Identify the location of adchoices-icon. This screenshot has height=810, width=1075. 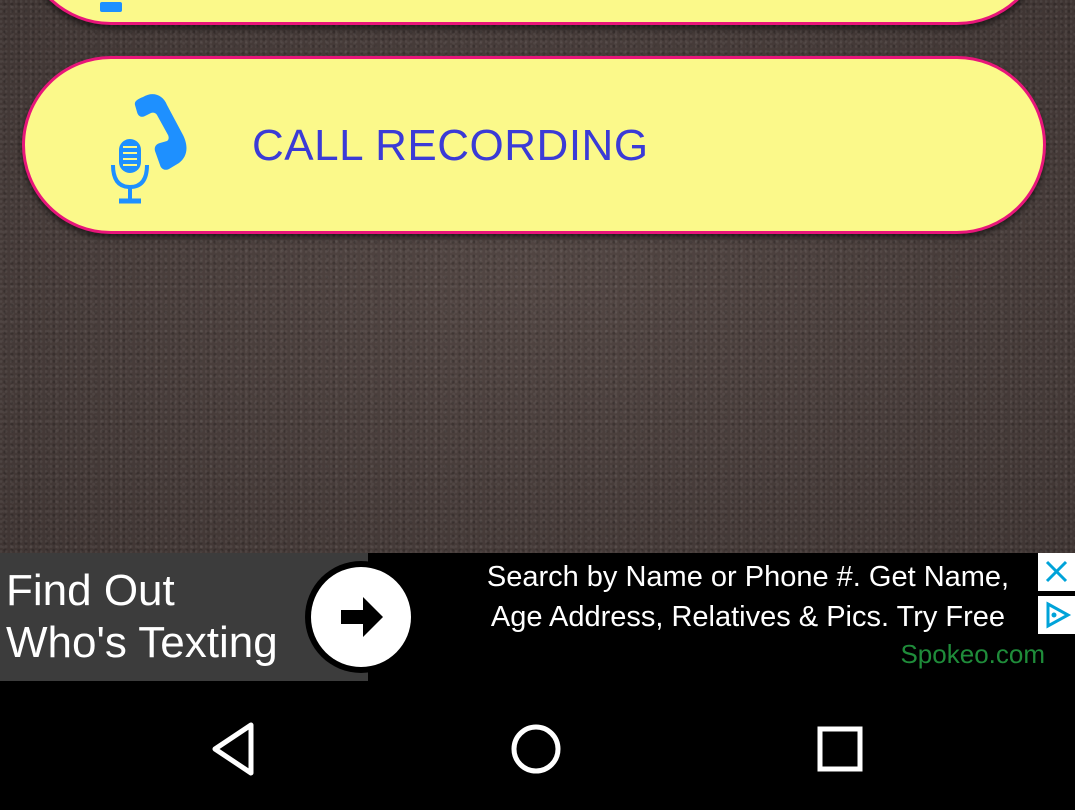
(1059, 615).